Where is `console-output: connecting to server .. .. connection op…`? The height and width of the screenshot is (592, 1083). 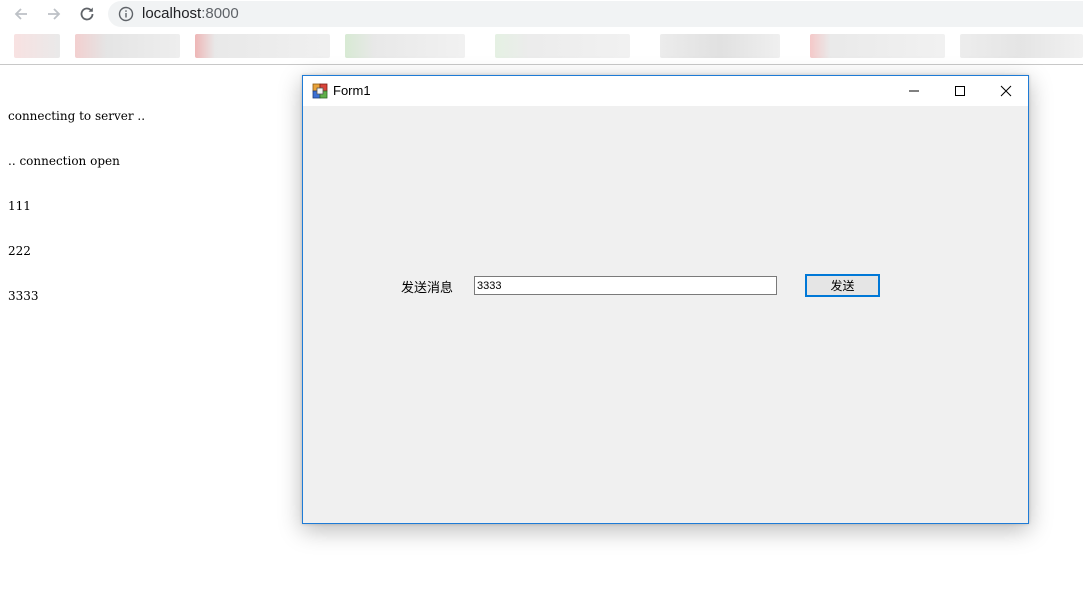 console-output: connecting to server .. .. connection op… is located at coordinates (76, 199).